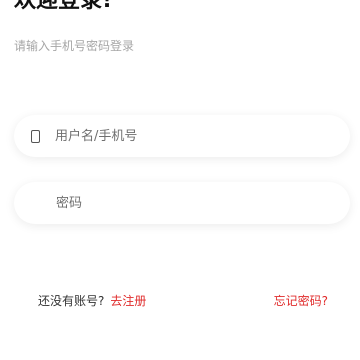  I want to click on password-field, so click(182, 203).